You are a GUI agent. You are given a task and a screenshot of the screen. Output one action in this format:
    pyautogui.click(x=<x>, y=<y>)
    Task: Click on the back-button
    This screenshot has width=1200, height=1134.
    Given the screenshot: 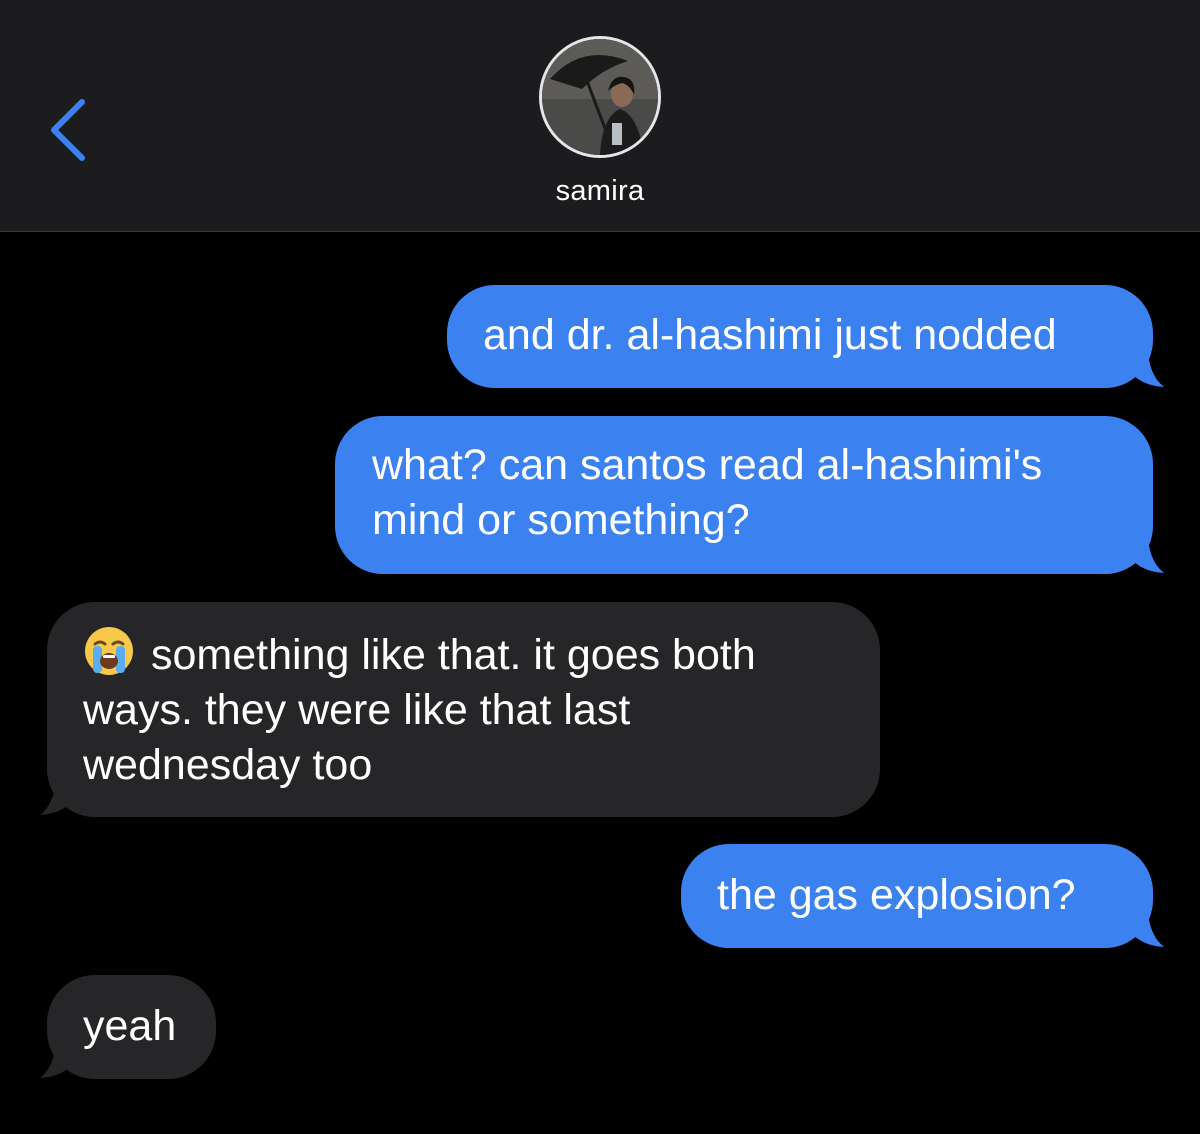 What is the action you would take?
    pyautogui.click(x=68, y=130)
    